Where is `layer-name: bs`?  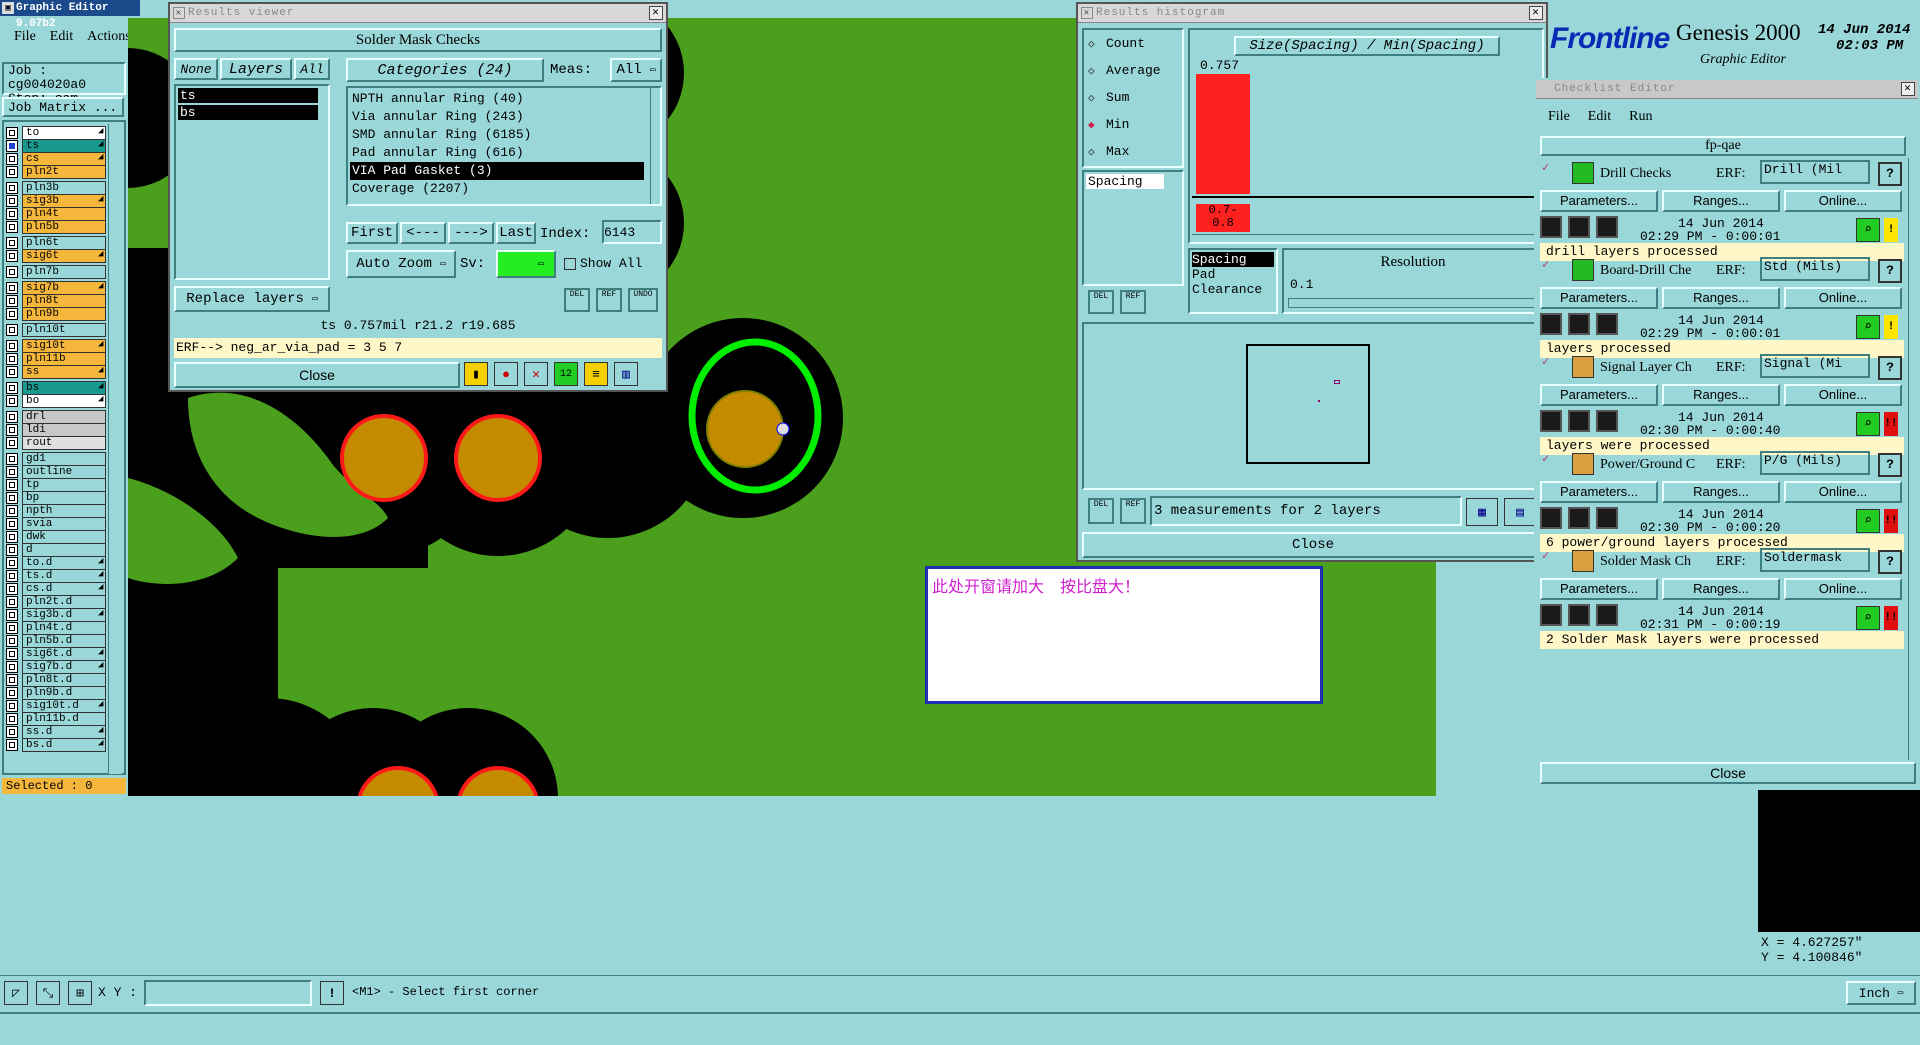 layer-name: bs is located at coordinates (64, 388).